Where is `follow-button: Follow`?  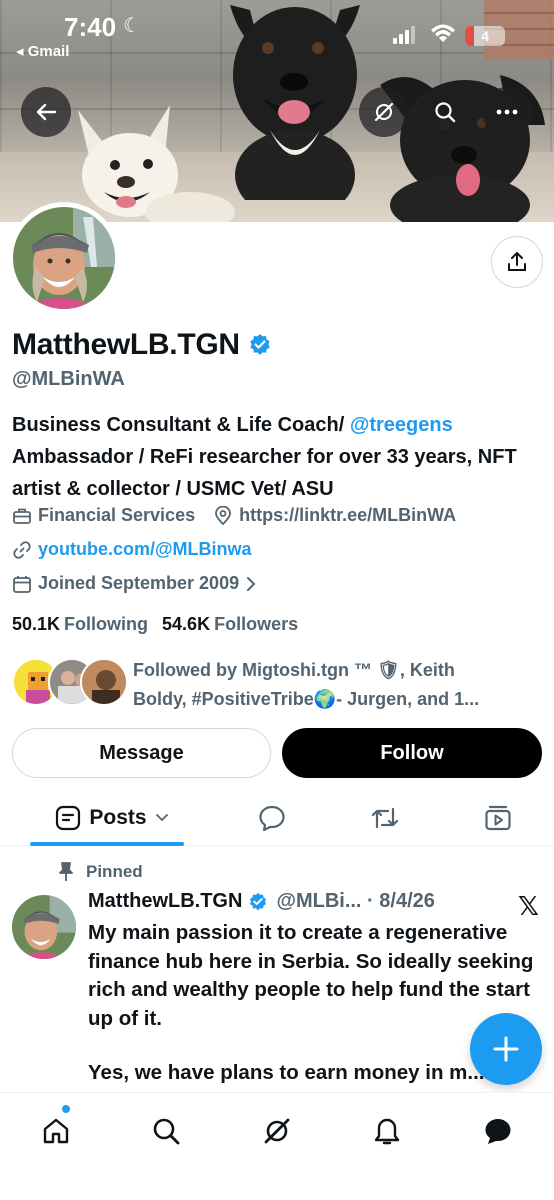 follow-button: Follow is located at coordinates (412, 753).